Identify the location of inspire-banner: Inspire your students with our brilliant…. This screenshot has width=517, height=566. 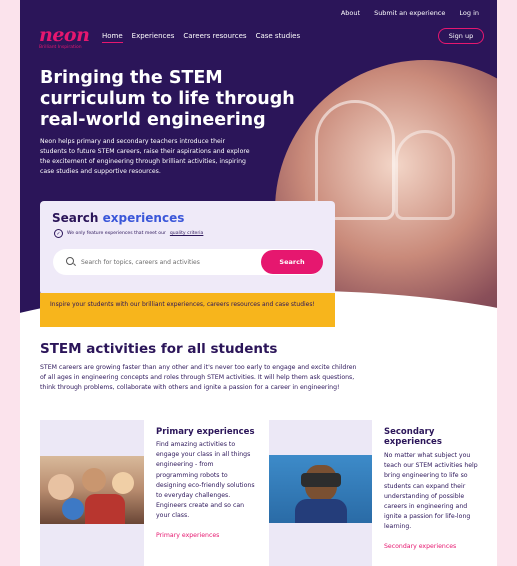
(187, 310).